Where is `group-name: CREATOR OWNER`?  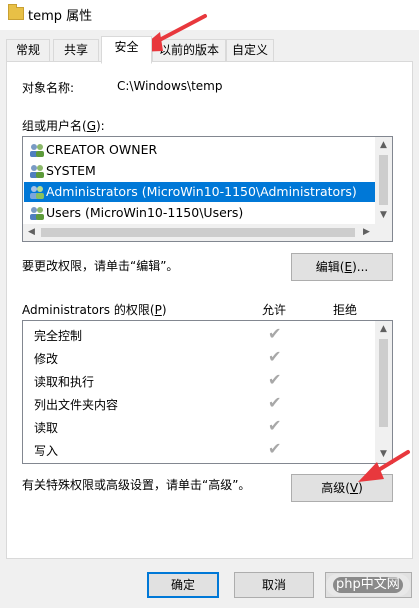
group-name: CREATOR OWNER is located at coordinates (102, 149).